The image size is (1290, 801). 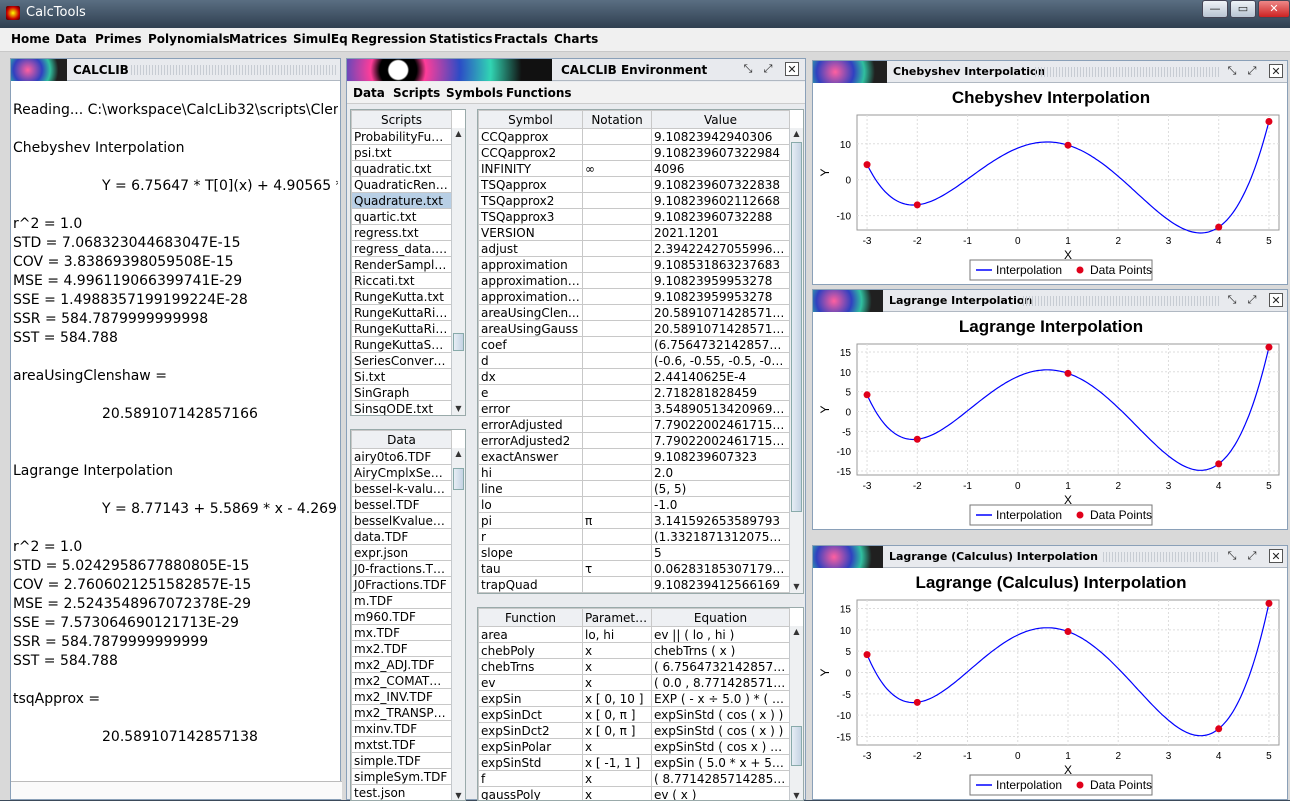 I want to click on list-item: Riccati.txt, so click(x=402, y=281).